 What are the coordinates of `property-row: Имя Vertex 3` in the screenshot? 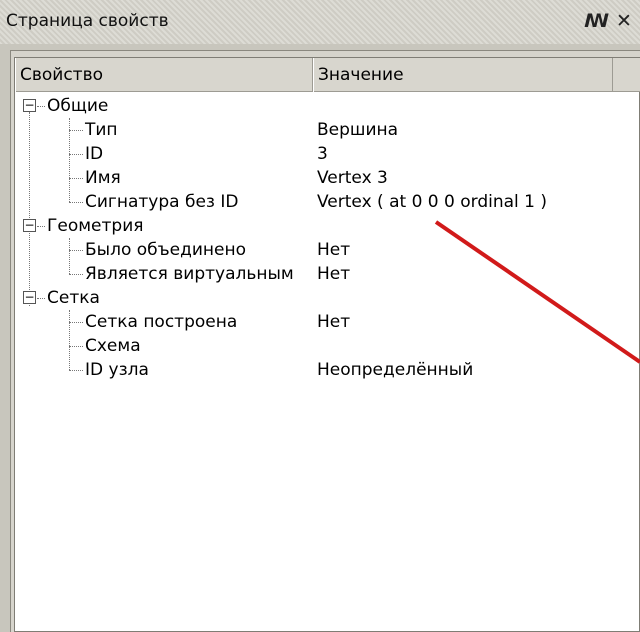 It's located at (327, 178).